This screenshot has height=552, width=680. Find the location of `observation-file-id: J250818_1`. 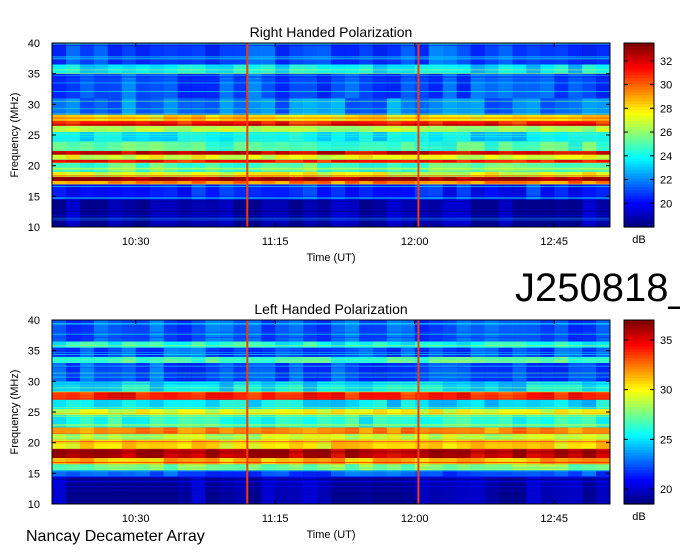

observation-file-id: J250818_1 is located at coordinates (597, 288).